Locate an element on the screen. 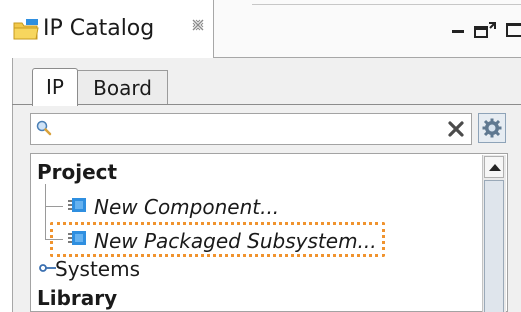 The image size is (521, 312). view-title: IP Catalog is located at coordinates (99, 28).